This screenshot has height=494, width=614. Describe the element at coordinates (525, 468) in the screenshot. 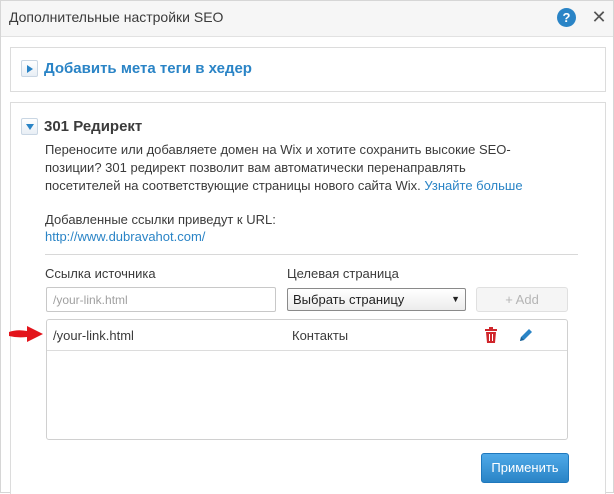

I see `apply-button: Применить` at that location.